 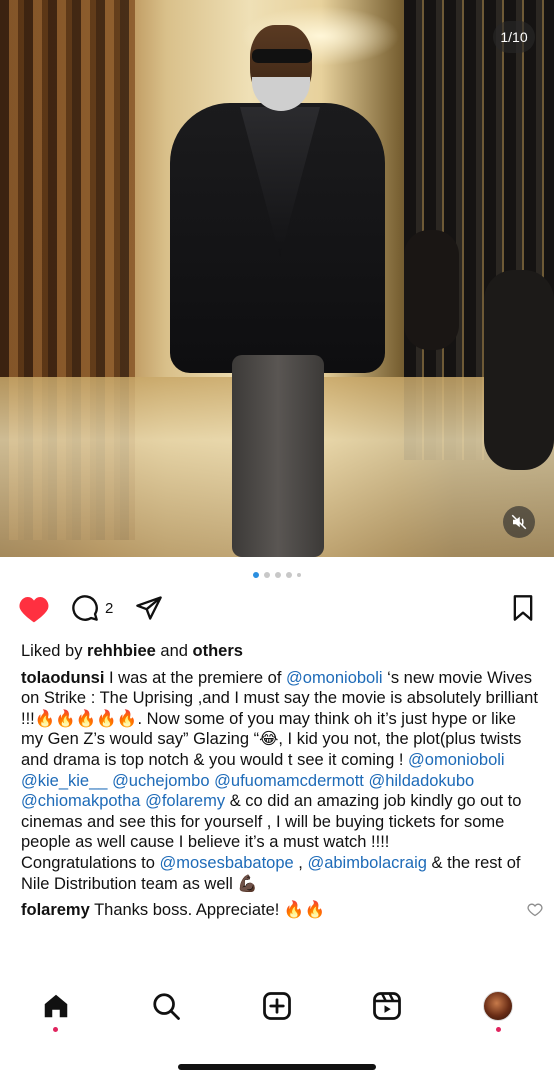 I want to click on avatar, so click(x=498, y=1006).